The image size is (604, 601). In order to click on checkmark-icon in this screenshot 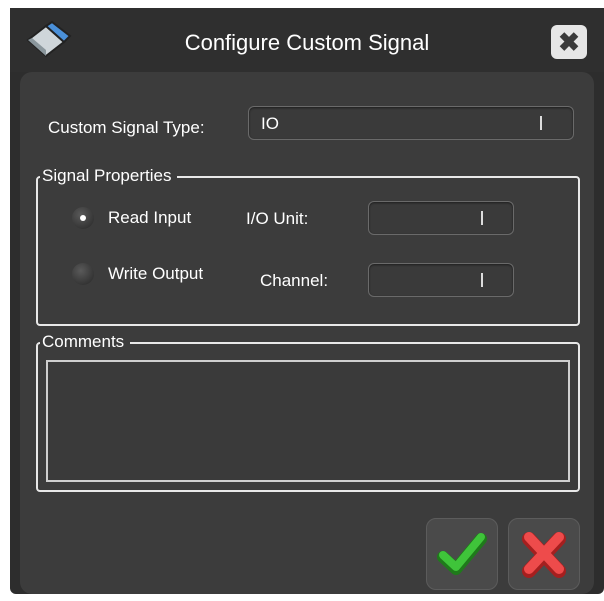, I will do `click(462, 554)`.